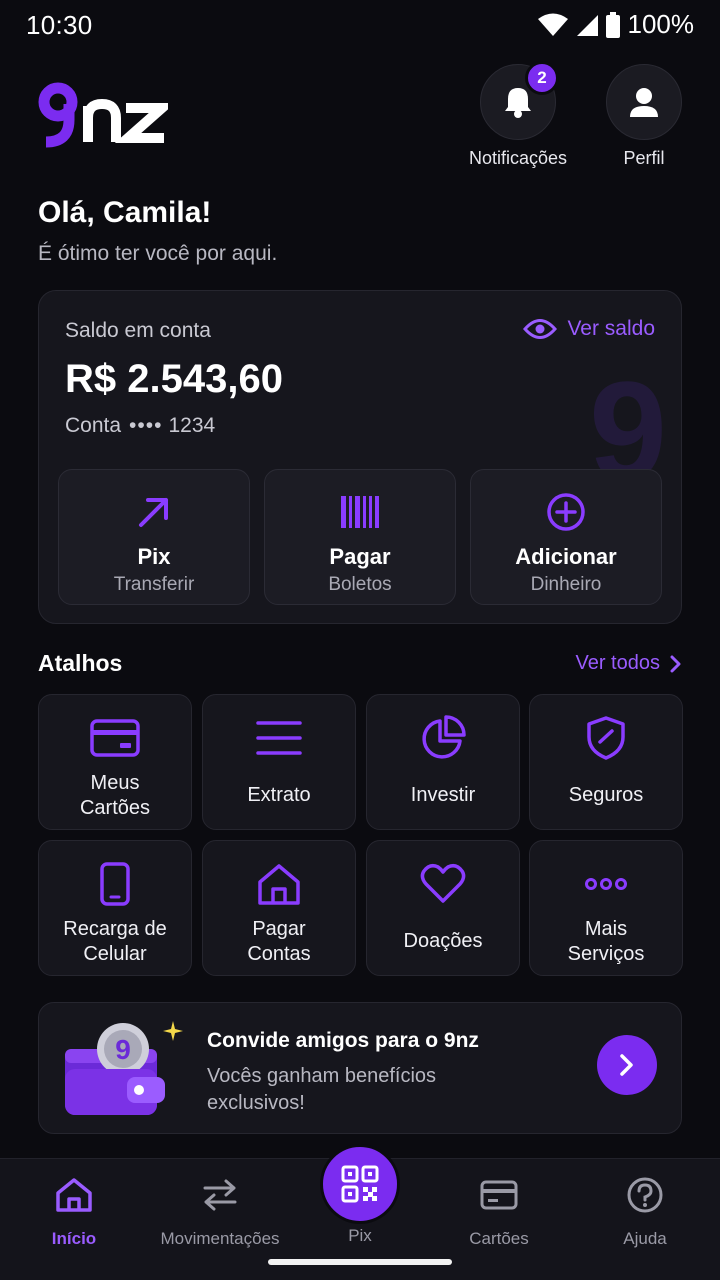 Image resolution: width=720 pixels, height=1280 pixels. What do you see at coordinates (279, 884) in the screenshot?
I see `house-icon` at bounding box center [279, 884].